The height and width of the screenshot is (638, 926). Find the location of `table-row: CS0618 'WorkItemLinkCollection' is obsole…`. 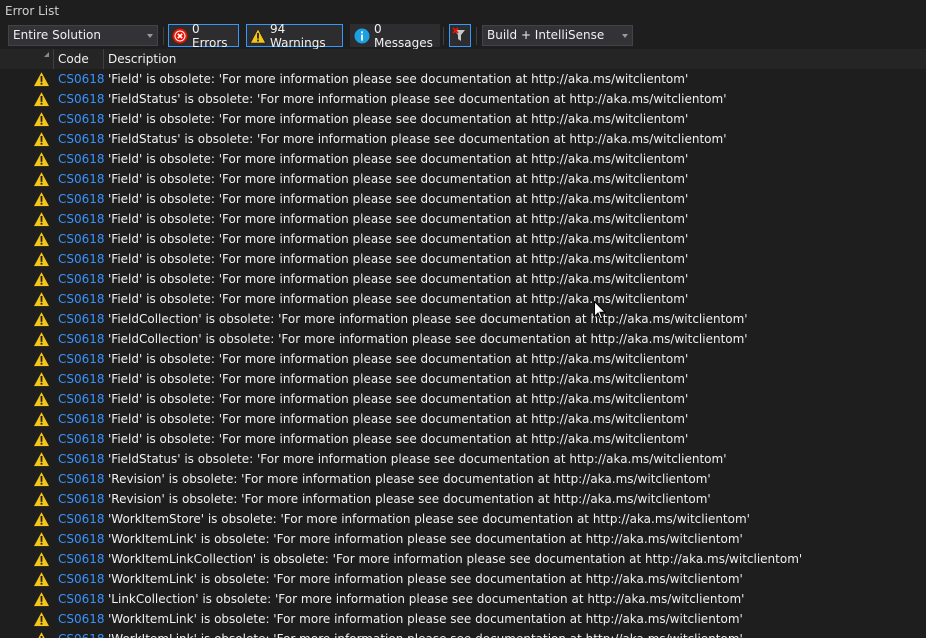

table-row: CS0618 'WorkItemLinkCollection' is obsole… is located at coordinates (463, 559).